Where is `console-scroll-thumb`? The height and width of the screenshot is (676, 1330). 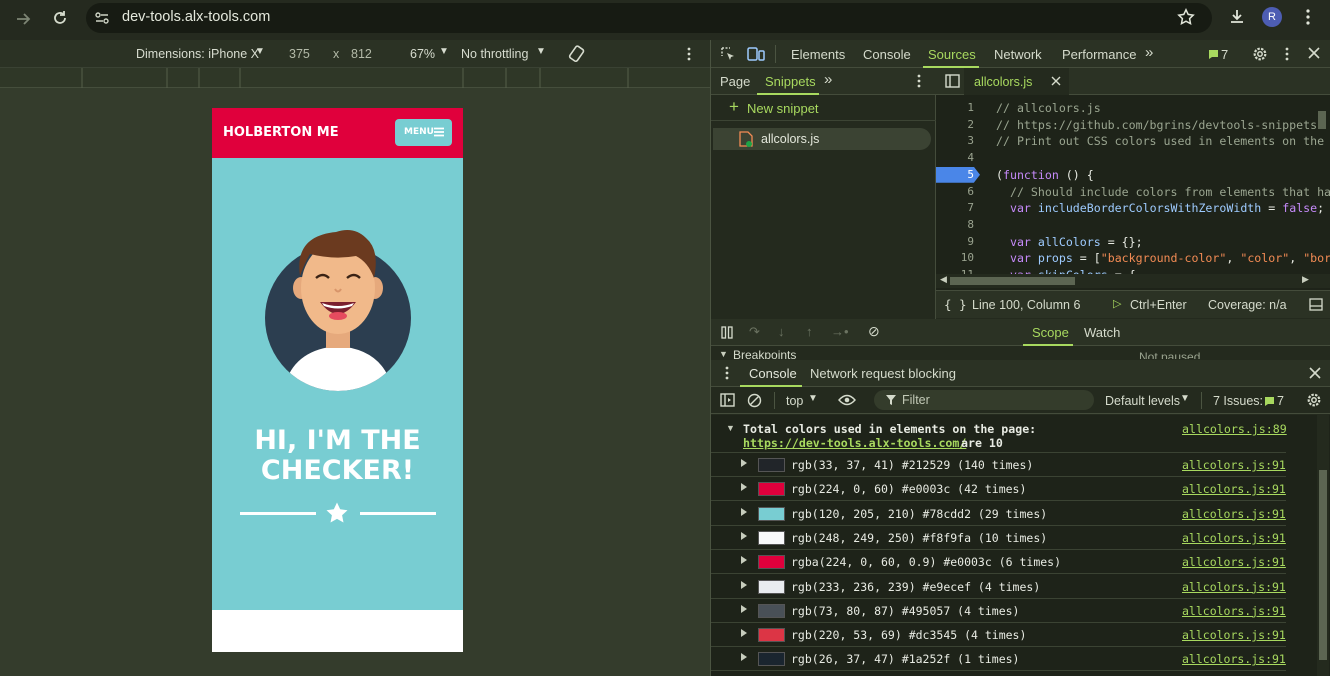
console-scroll-thumb is located at coordinates (1323, 565).